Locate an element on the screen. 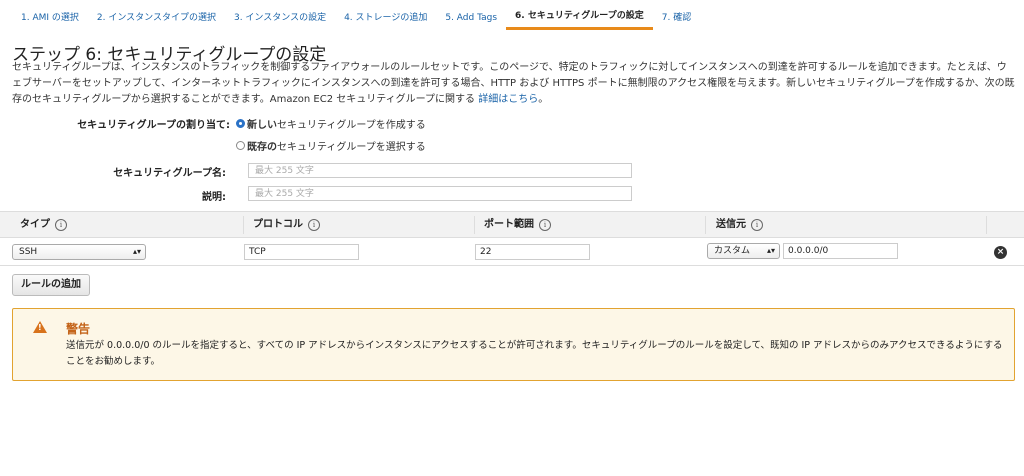  tab-ami: 1. AMI の選択 is located at coordinates (50, 18).